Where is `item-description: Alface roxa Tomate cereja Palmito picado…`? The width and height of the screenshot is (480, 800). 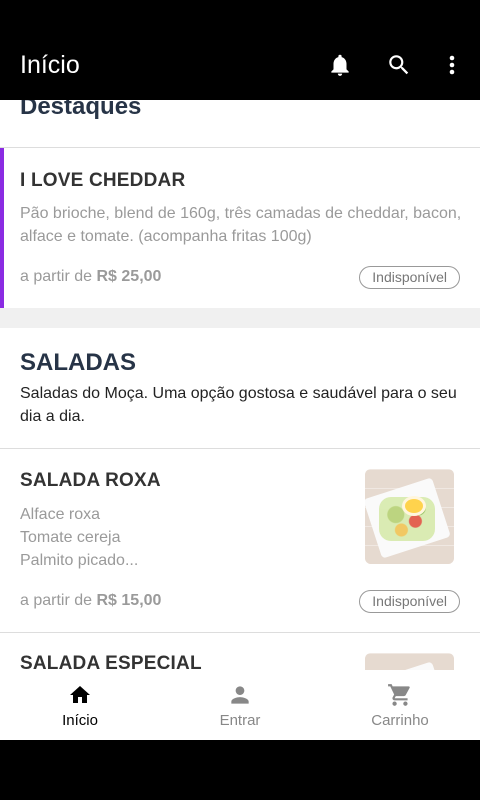
item-description: Alface roxa Tomate cereja Palmito picado… is located at coordinates (79, 537).